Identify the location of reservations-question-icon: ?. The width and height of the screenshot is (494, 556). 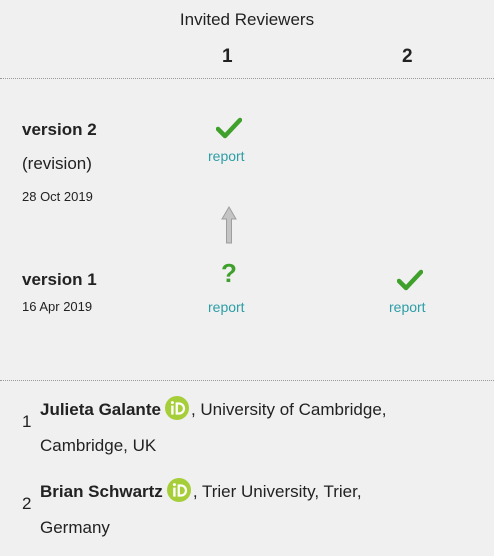
(229, 273).